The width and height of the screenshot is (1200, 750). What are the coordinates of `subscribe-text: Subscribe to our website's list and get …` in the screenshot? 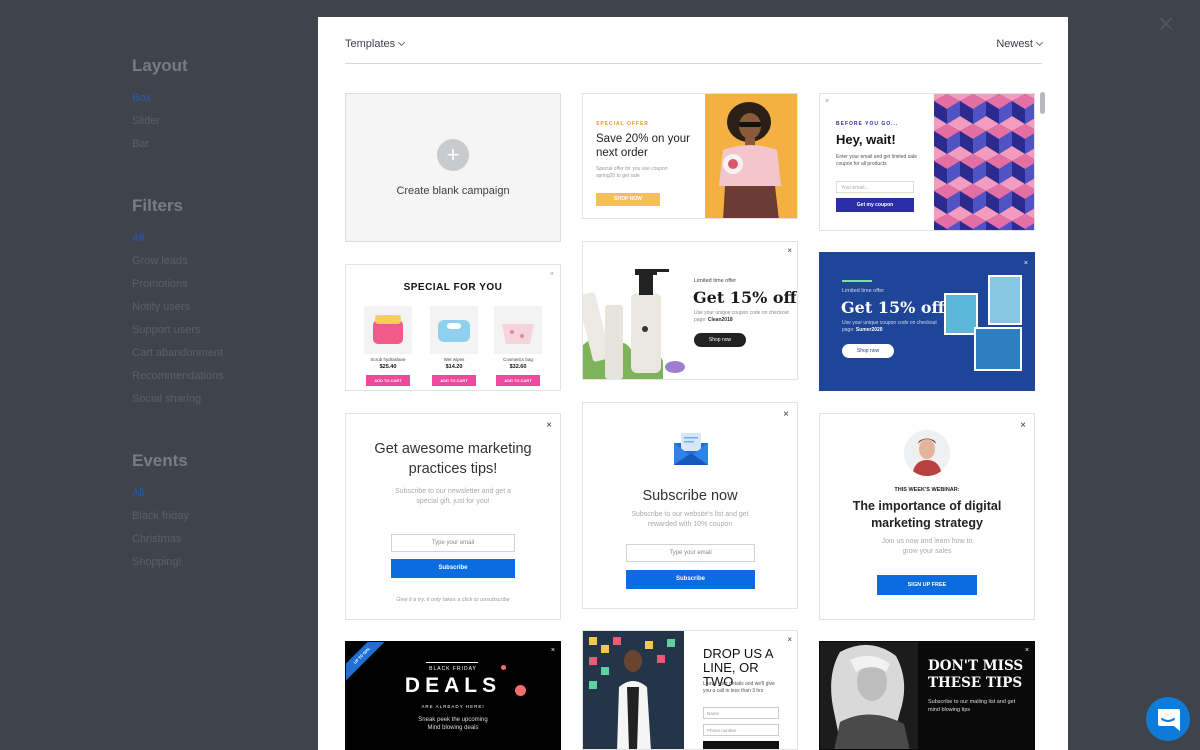 It's located at (690, 519).